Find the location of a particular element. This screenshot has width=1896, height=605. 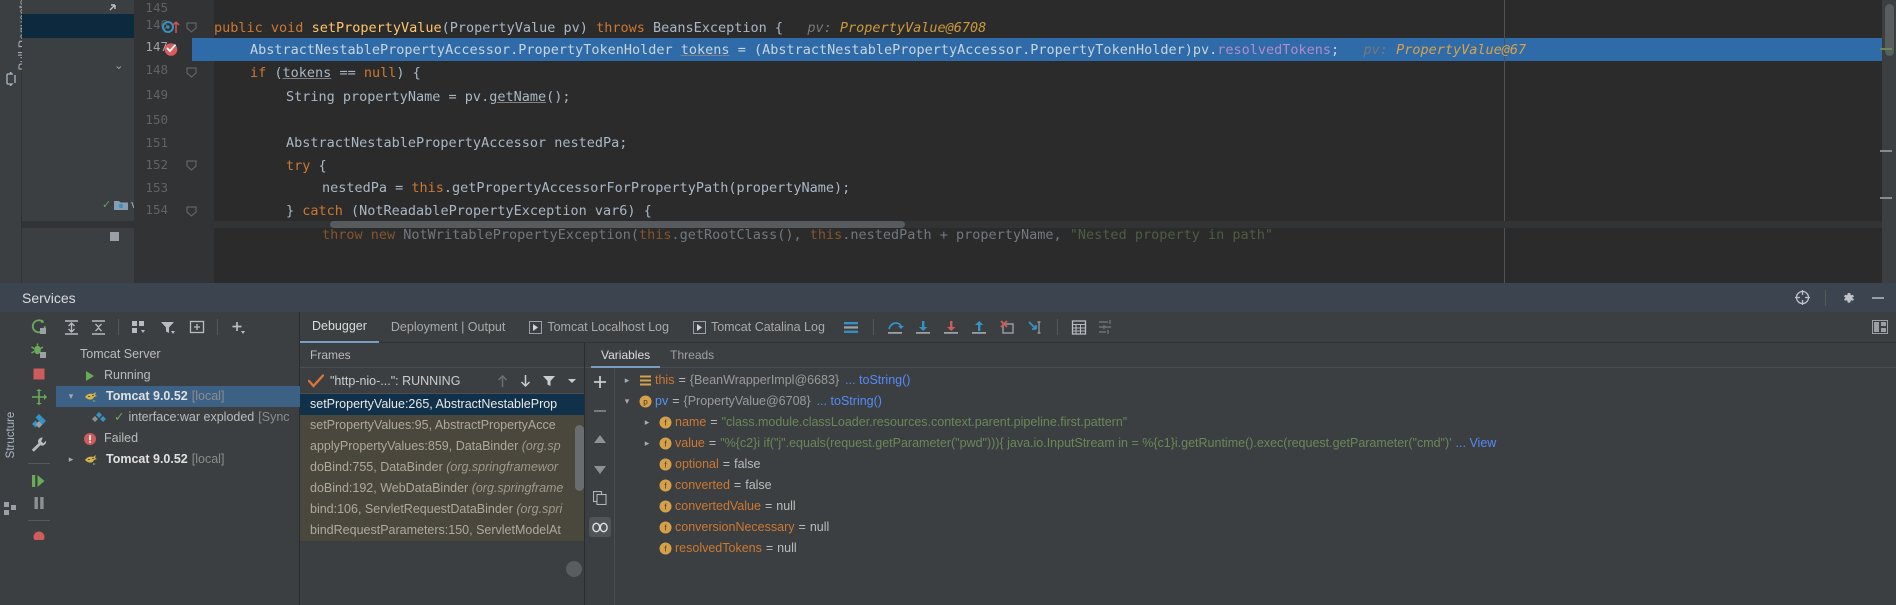

structure-rail-label: Structure is located at coordinates (11, 435).